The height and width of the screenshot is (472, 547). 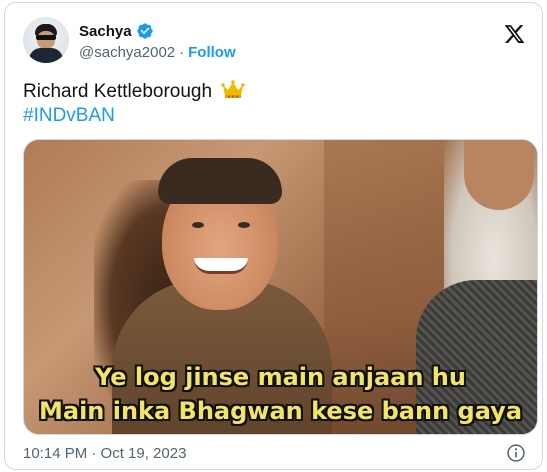 What do you see at coordinates (144, 31) in the screenshot?
I see `verified-badge-icon` at bounding box center [144, 31].